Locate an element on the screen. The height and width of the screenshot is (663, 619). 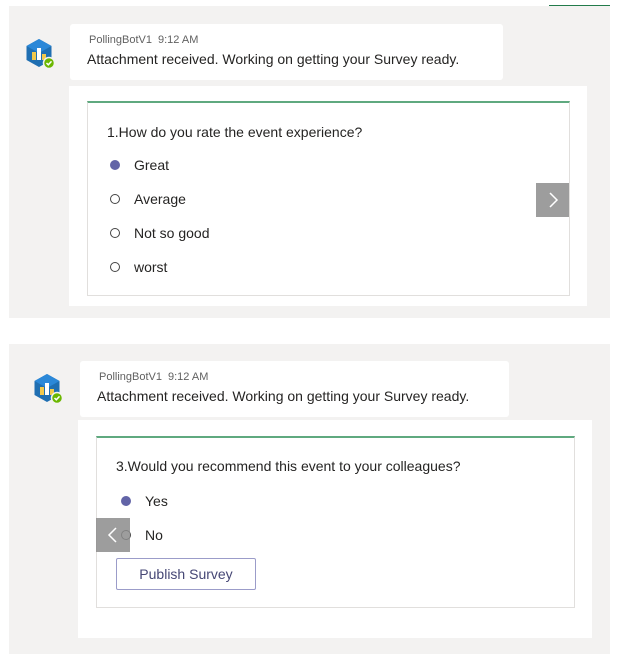
option-label: Average is located at coordinates (160, 199).